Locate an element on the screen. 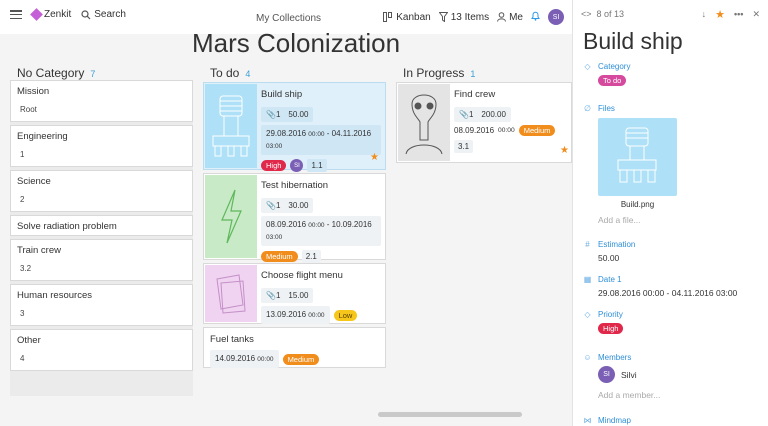 This screenshot has width=768, height=426. close-icon: ✕ is located at coordinates (756, 14).